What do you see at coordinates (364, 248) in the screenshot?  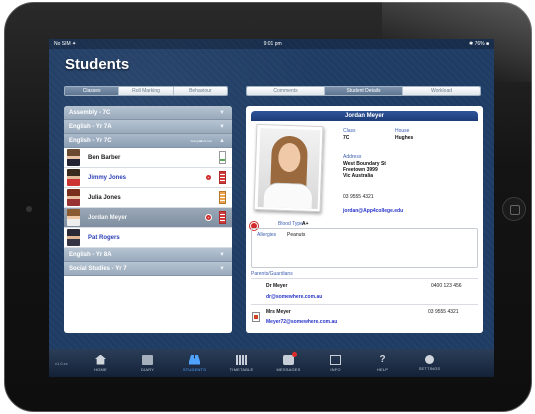 I see `allergies-field: Allergies Peanuts` at bounding box center [364, 248].